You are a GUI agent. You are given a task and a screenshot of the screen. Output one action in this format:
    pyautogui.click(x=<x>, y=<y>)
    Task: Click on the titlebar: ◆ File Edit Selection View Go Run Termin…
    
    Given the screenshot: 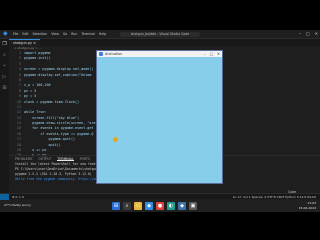 What is the action you would take?
    pyautogui.click(x=160, y=34)
    